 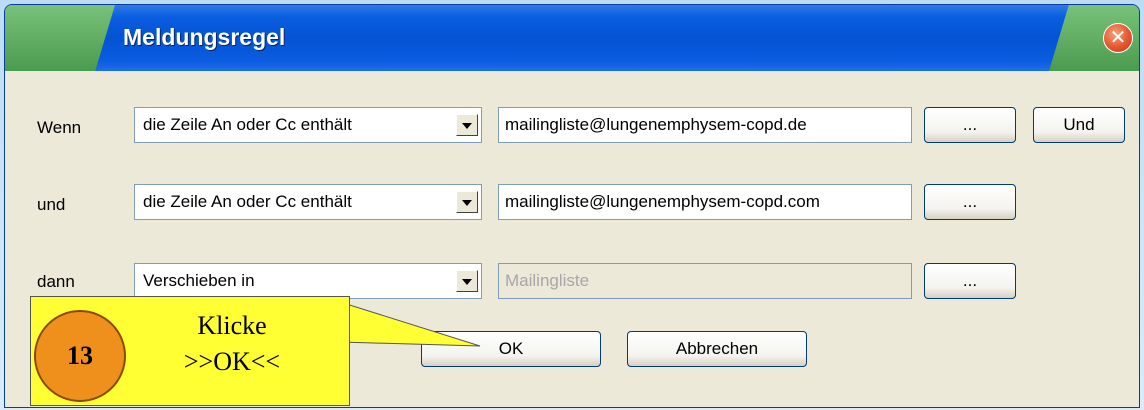 What do you see at coordinates (410, 324) in the screenshot?
I see `callout-pointer` at bounding box center [410, 324].